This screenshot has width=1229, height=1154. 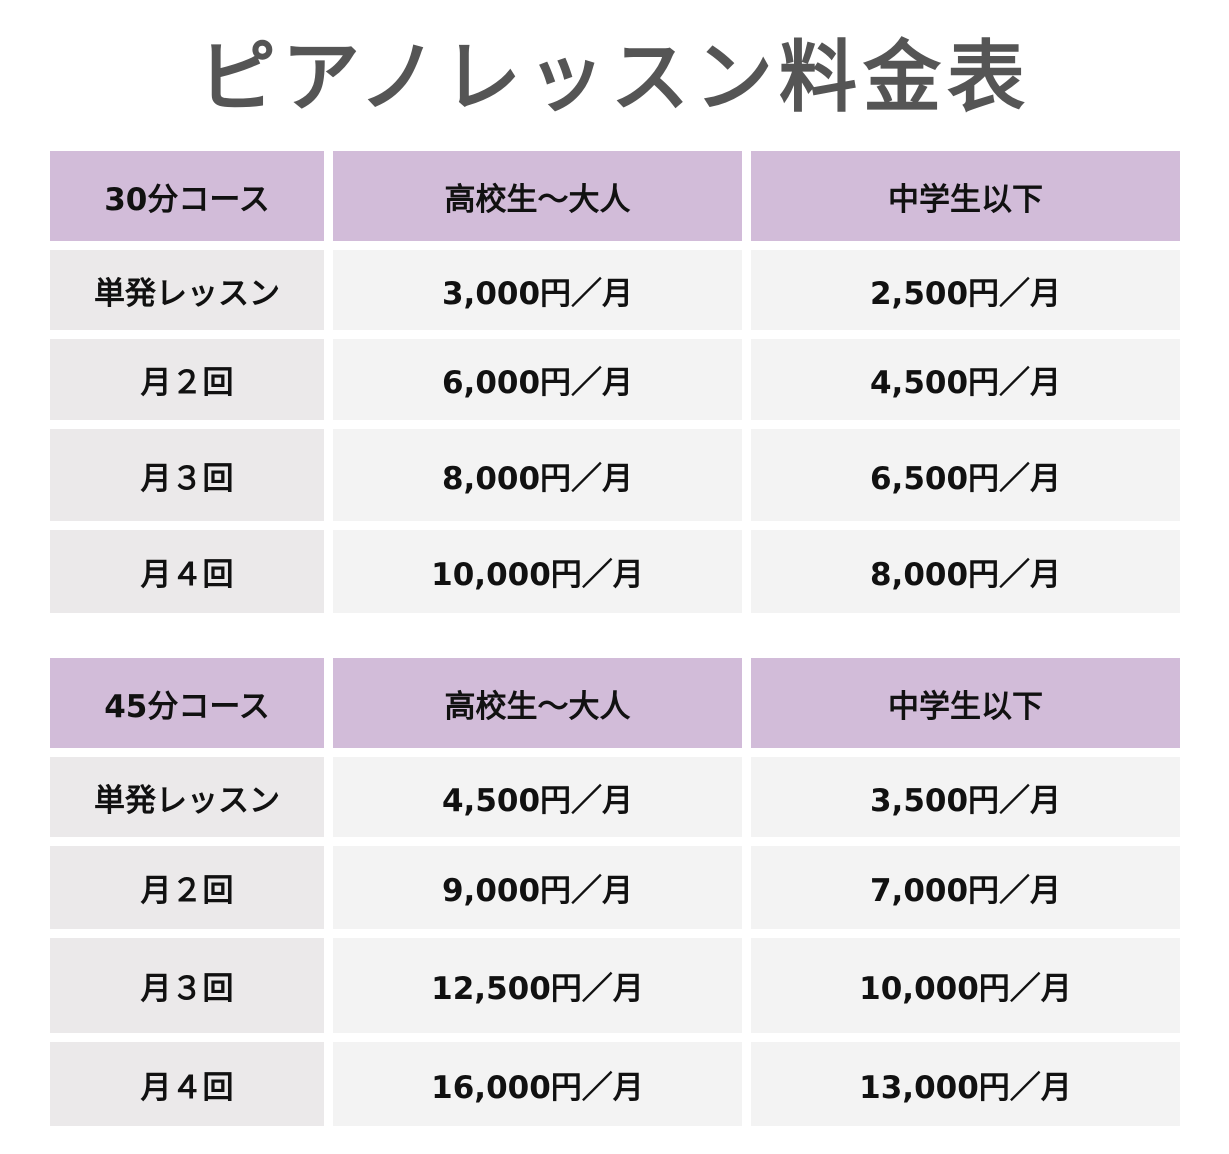 What do you see at coordinates (965, 571) in the screenshot?
I see `junior-price-cell: 8,000円／月` at bounding box center [965, 571].